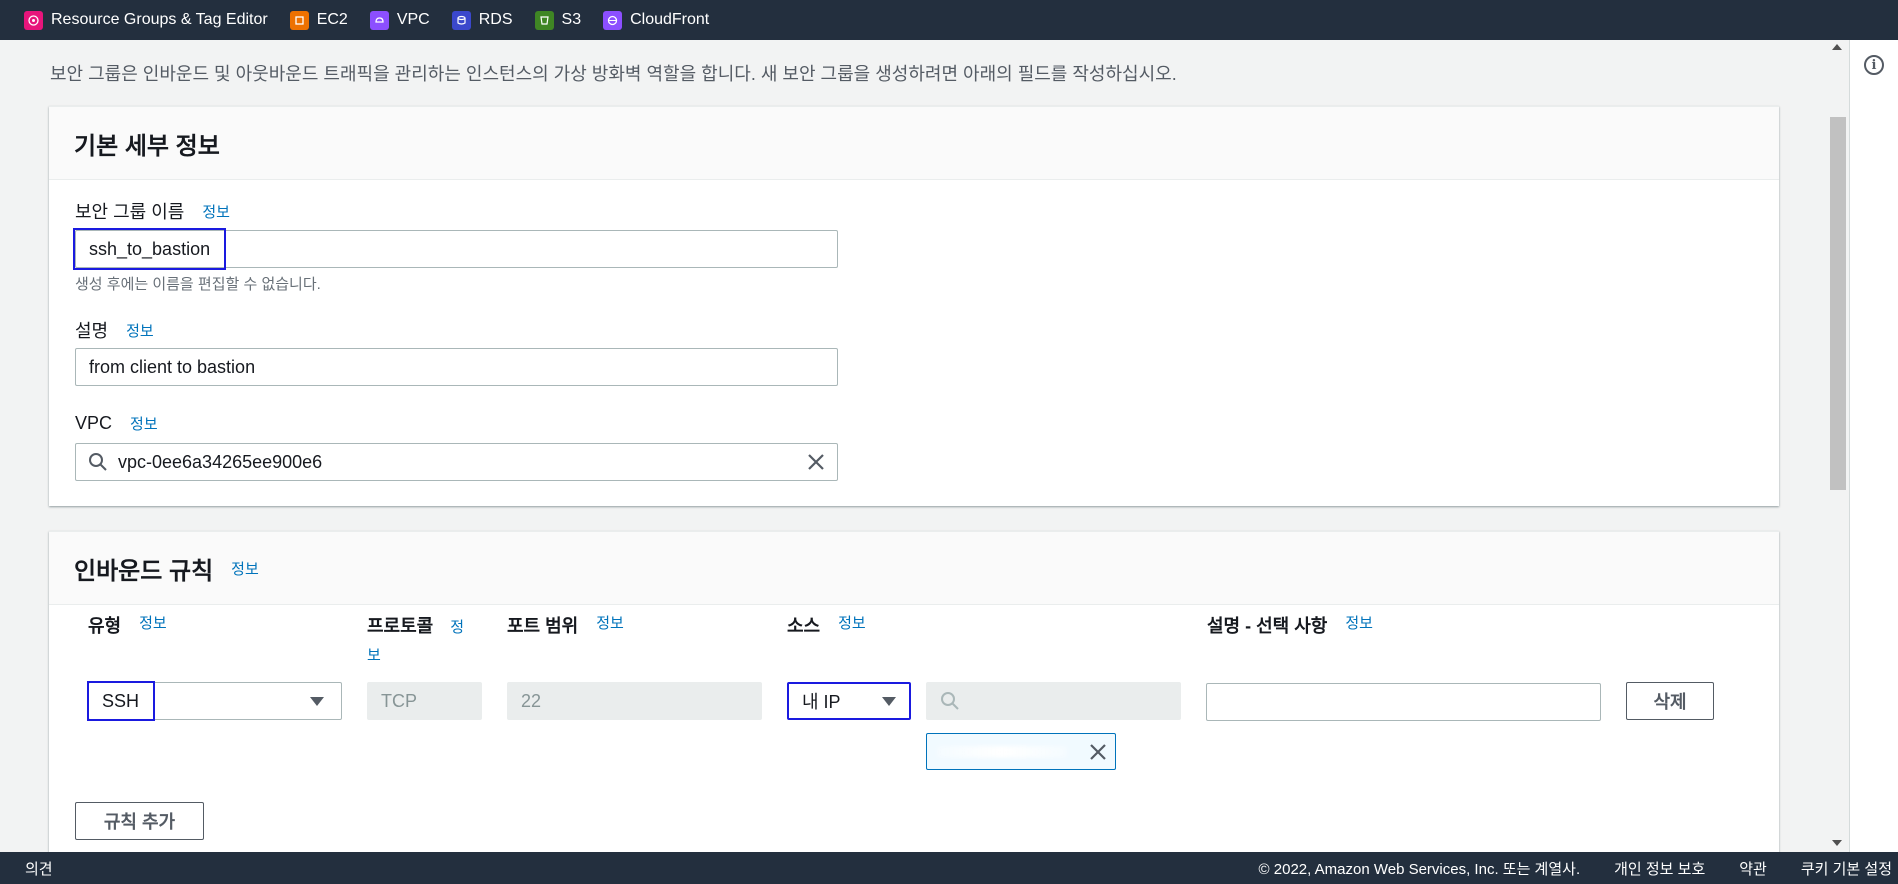 The image size is (1898, 884). I want to click on feedback-link: 의견, so click(39, 868).